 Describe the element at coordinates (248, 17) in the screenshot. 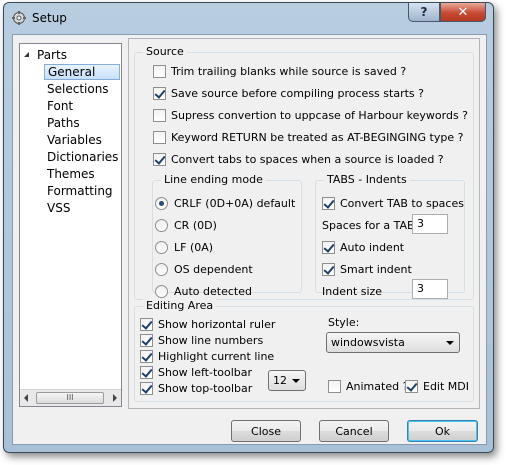

I see `title-bar: Setup ? ✕` at that location.